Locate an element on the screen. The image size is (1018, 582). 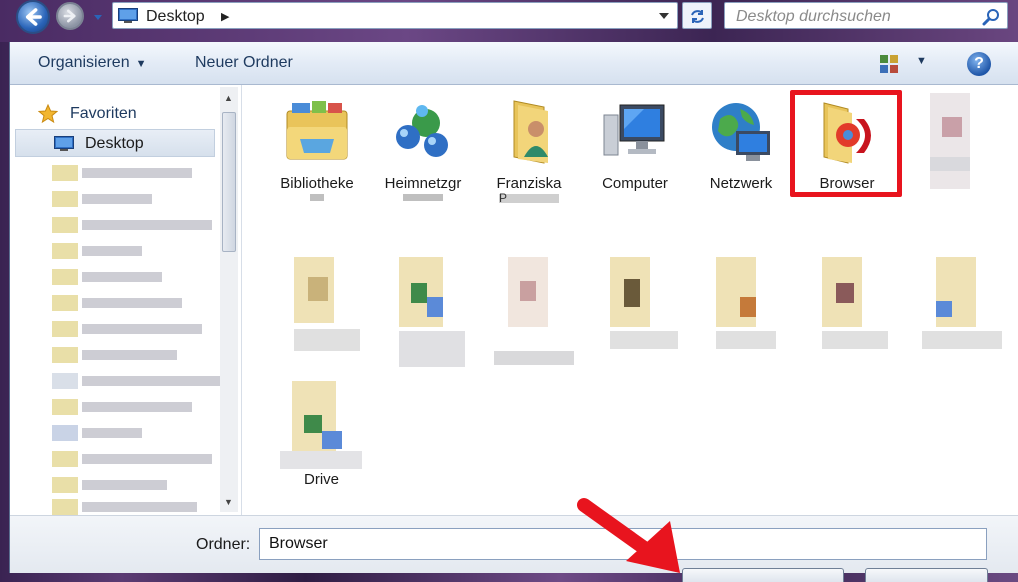
back-arrow-icon is located at coordinates (33, 17).